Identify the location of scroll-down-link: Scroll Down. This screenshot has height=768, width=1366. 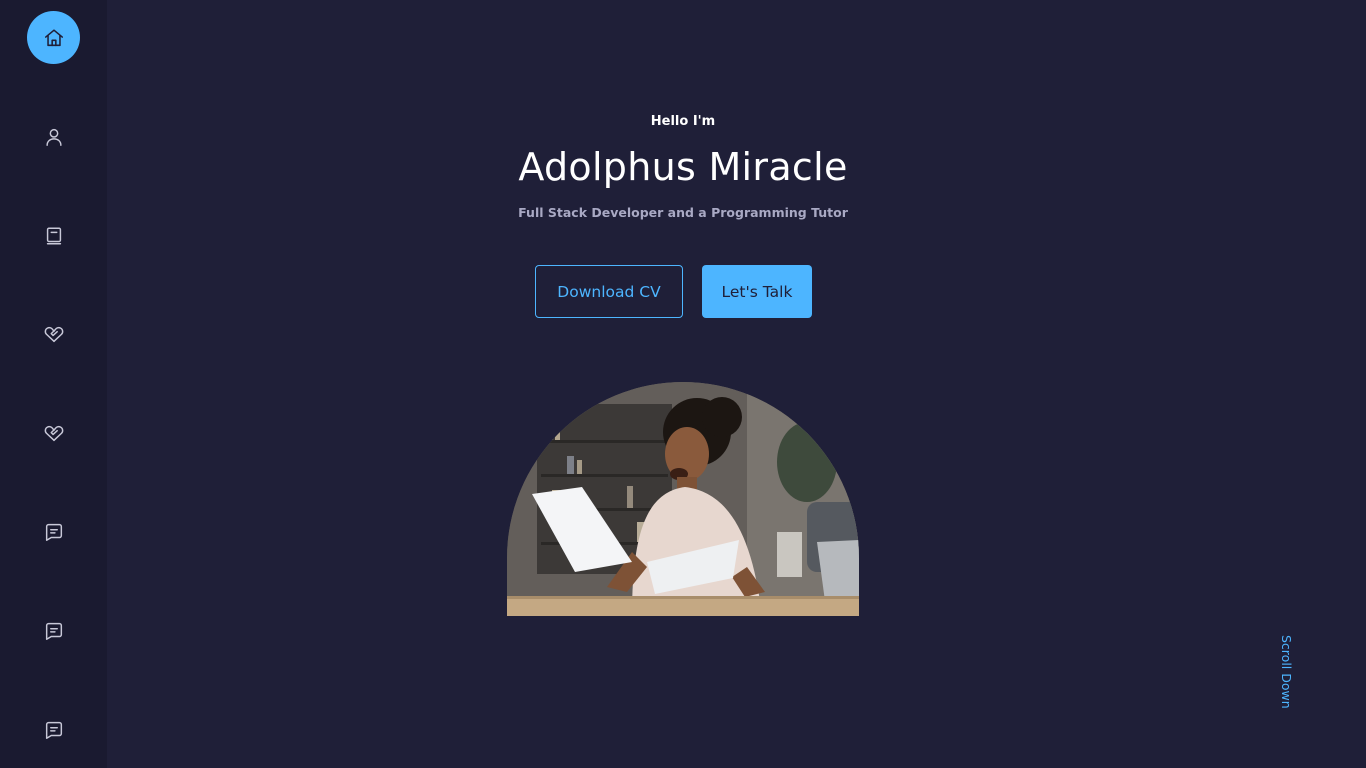
(1286, 672).